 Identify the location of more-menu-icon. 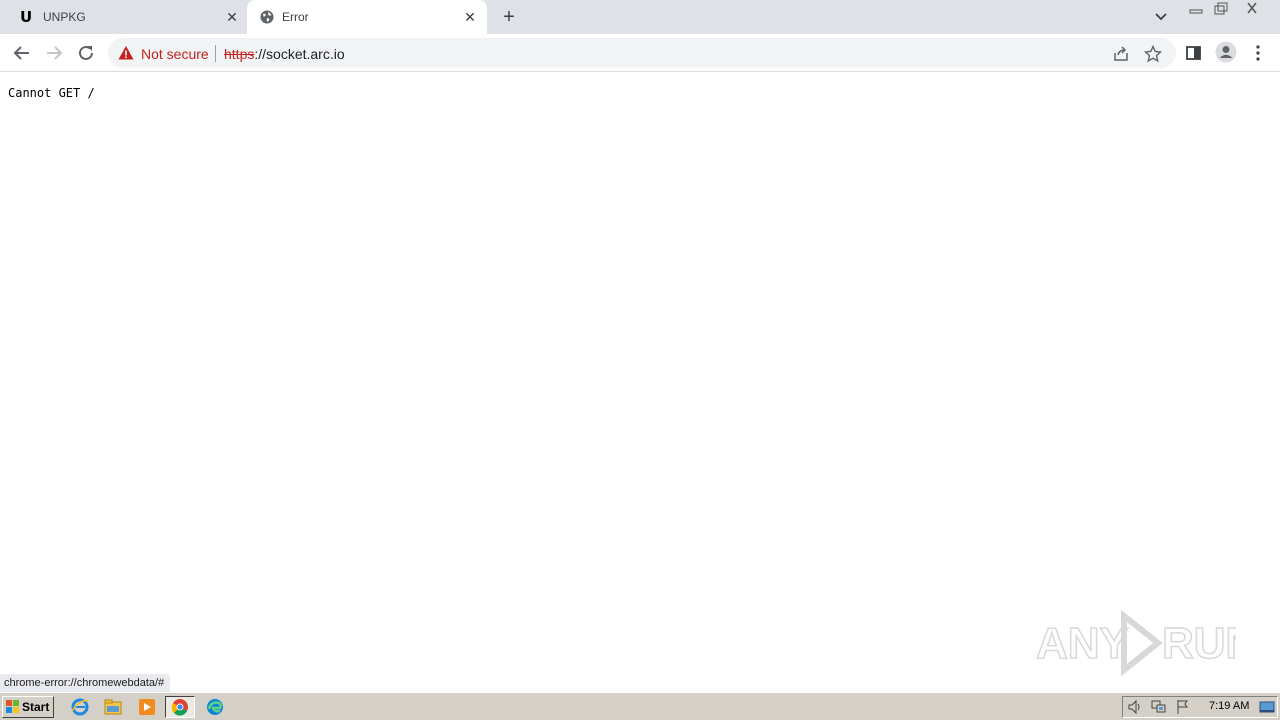
(1258, 53).